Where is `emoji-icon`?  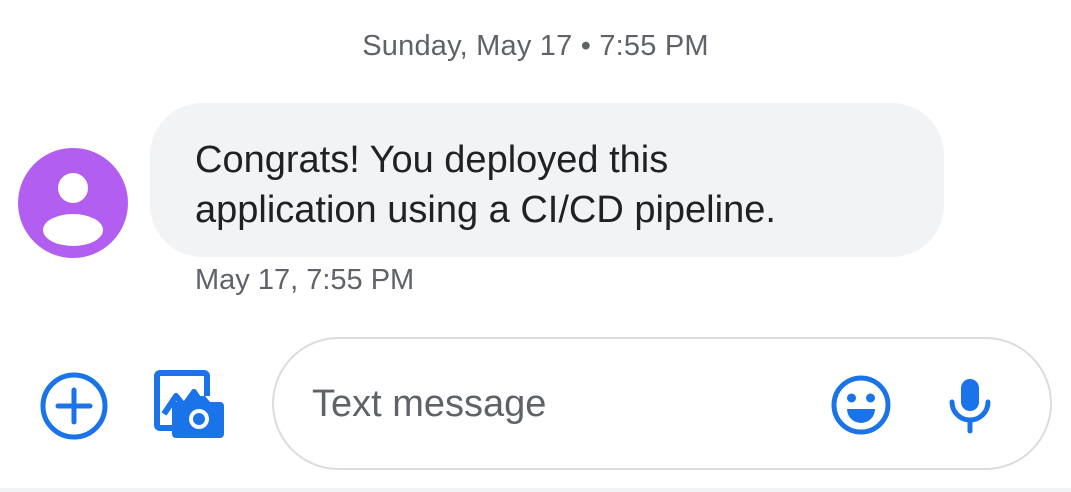 emoji-icon is located at coordinates (861, 405).